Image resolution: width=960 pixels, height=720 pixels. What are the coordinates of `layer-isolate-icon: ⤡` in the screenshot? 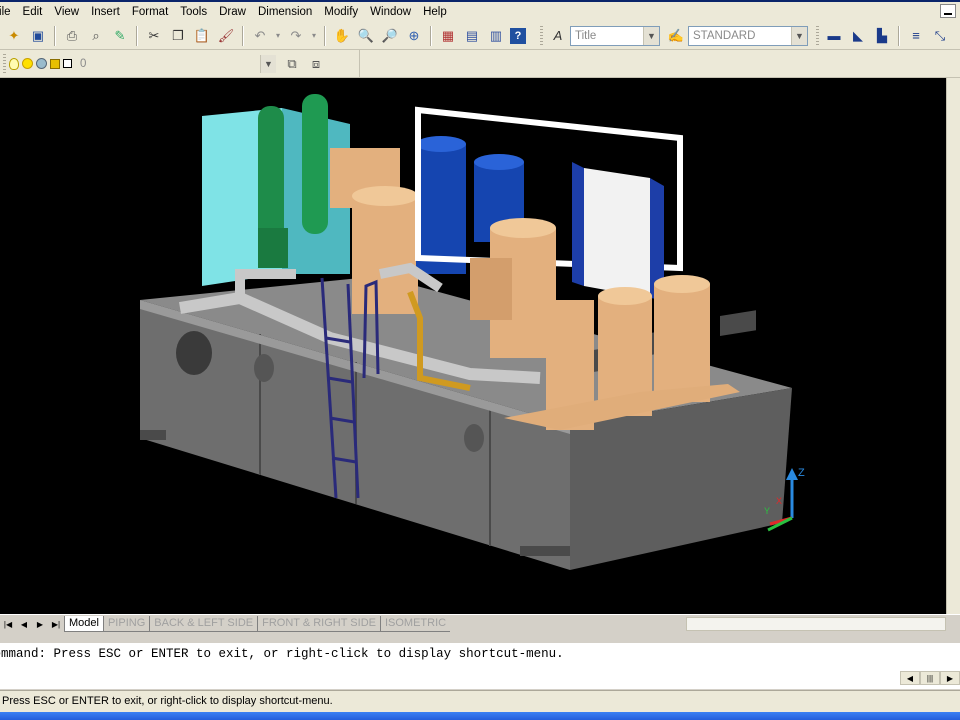 It's located at (940, 36).